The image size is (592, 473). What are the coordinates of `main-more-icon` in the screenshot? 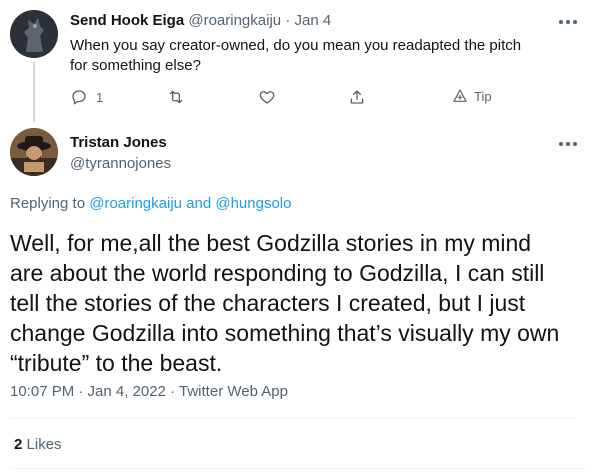 It's located at (568, 146).